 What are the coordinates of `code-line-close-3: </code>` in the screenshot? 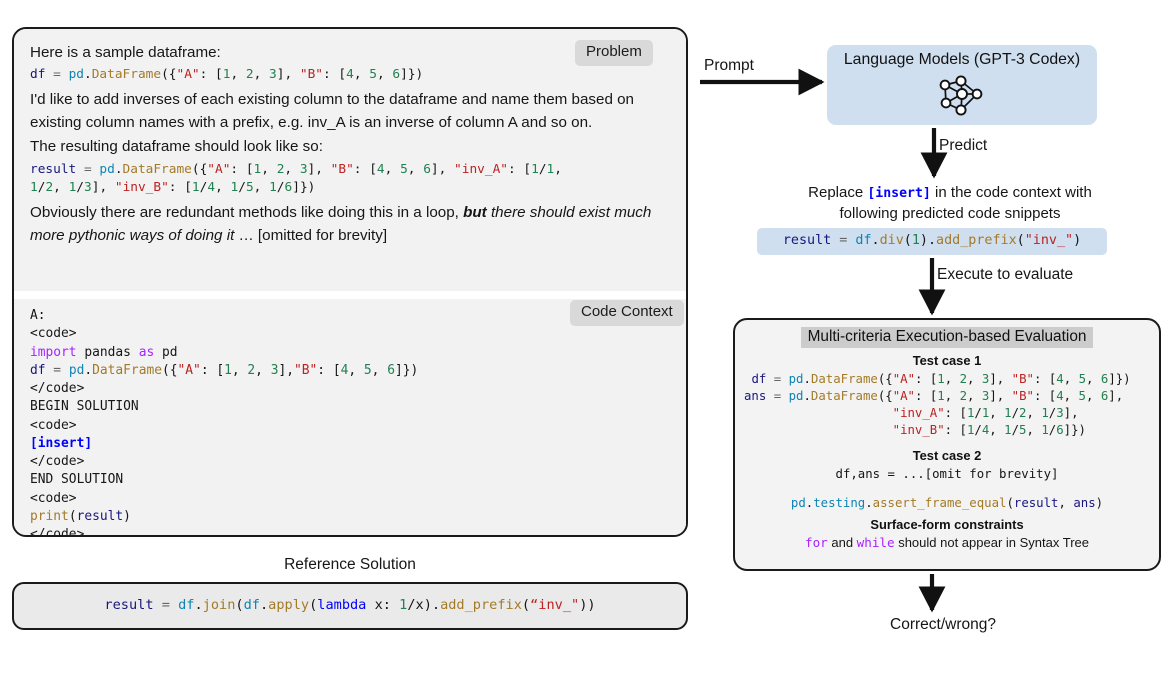 It's located at (57, 532).